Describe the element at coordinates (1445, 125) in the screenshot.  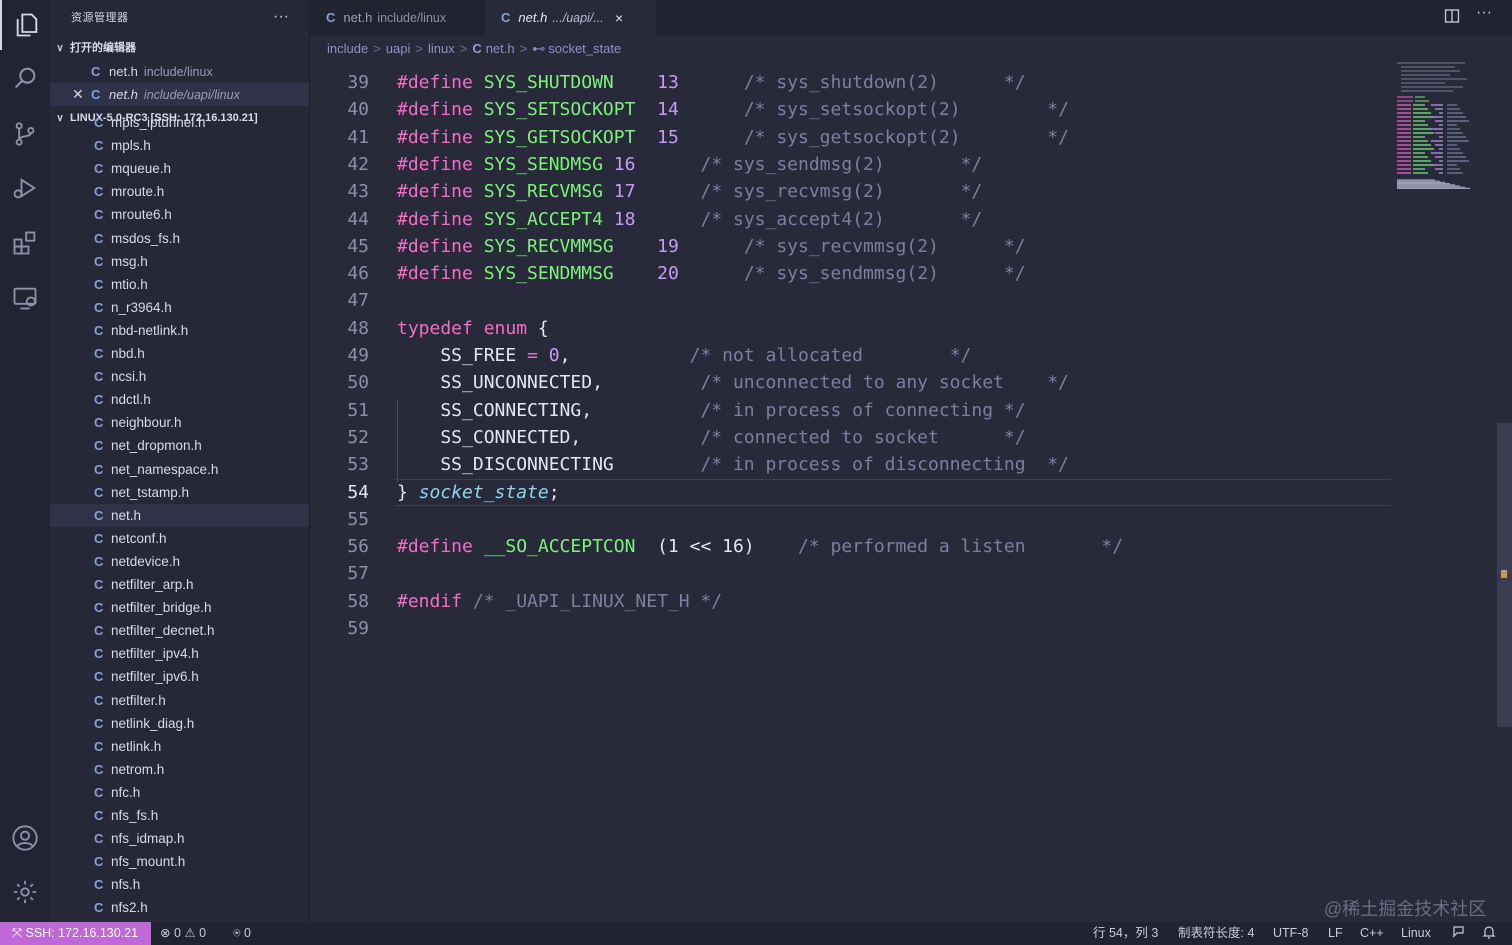
I see `minimap` at that location.